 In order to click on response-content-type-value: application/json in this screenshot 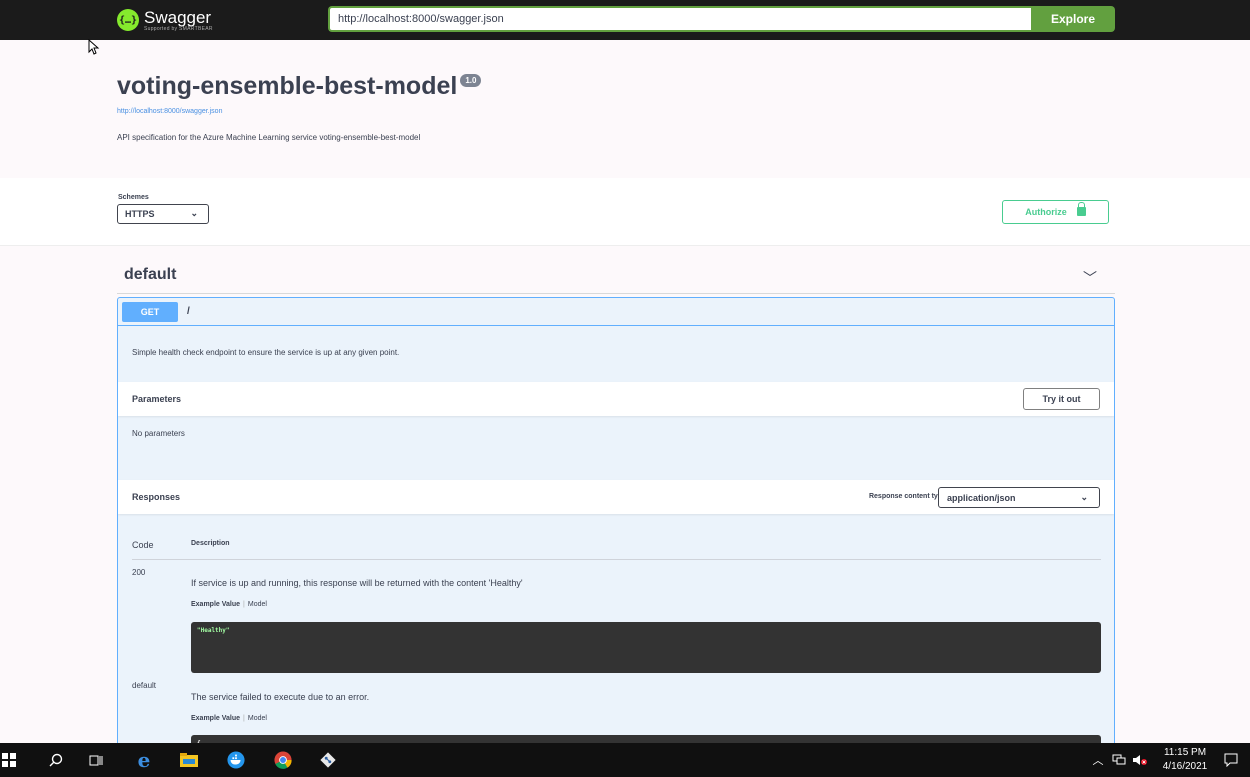, I will do `click(981, 497)`.